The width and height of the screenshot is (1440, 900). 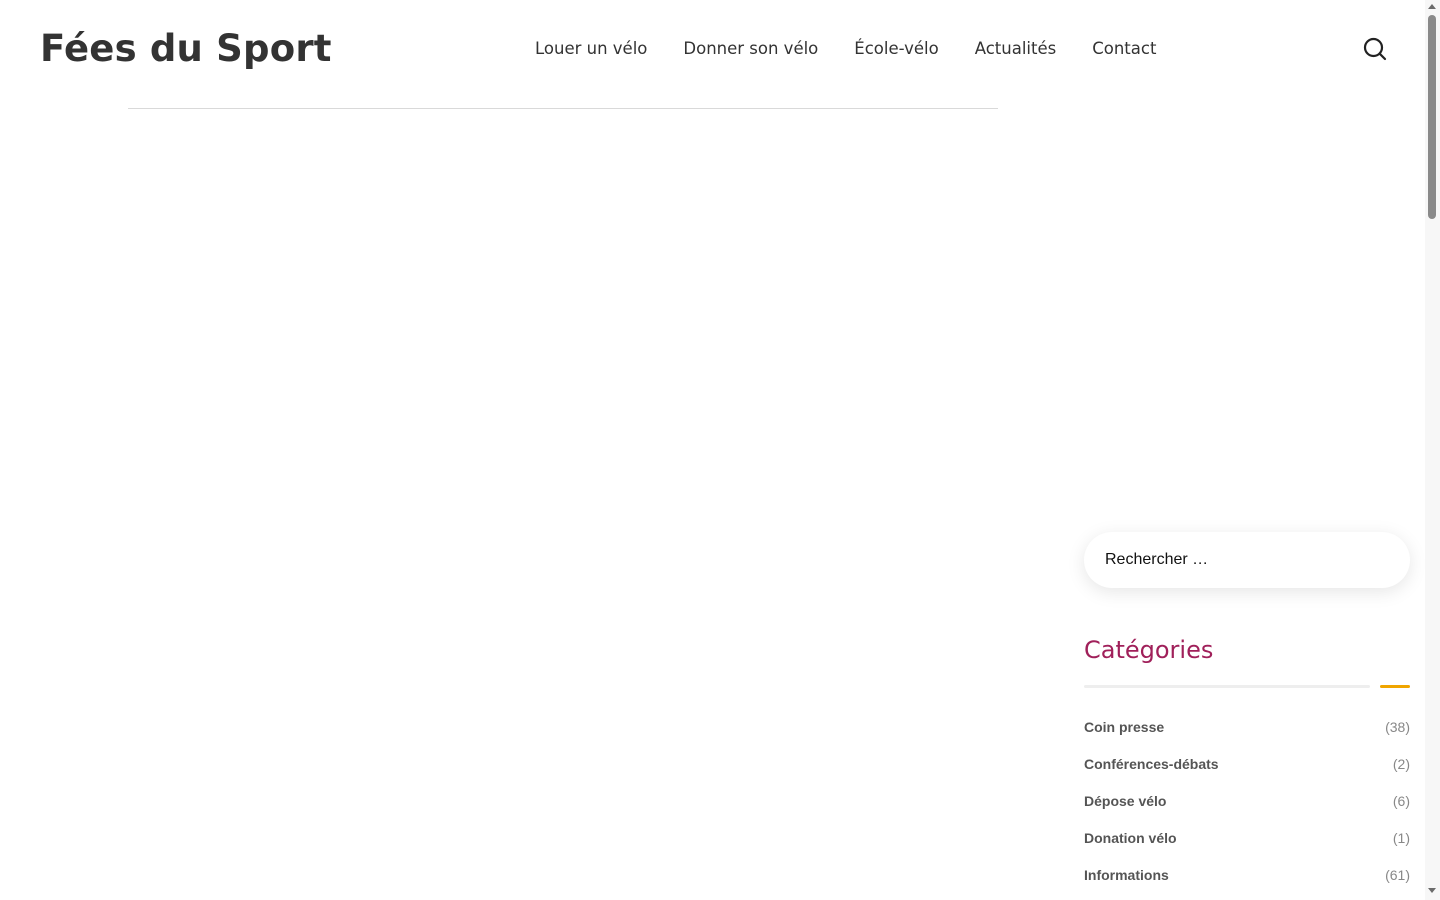 I want to click on categories-widget-title: Catégories, so click(x=1149, y=650).